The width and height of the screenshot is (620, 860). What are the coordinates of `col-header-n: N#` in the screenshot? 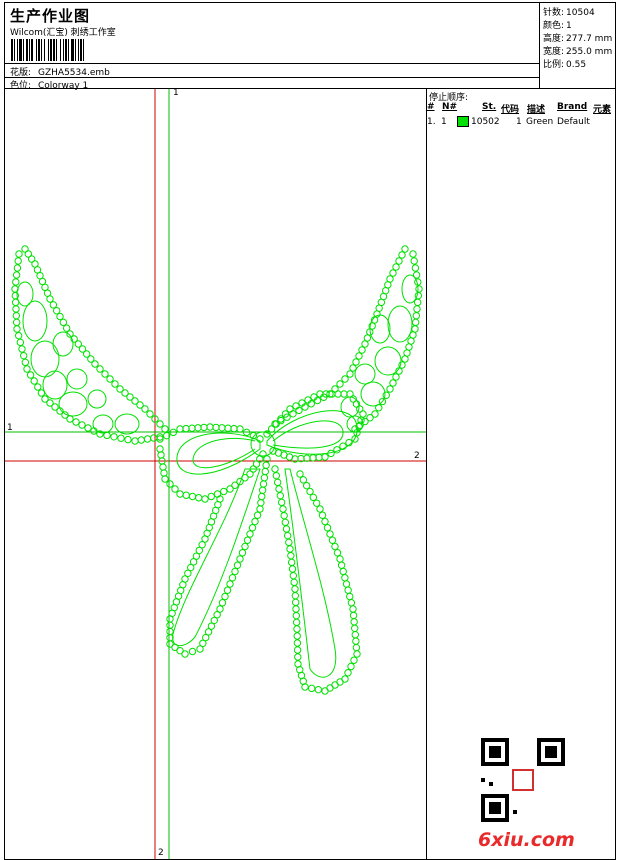 It's located at (450, 107).